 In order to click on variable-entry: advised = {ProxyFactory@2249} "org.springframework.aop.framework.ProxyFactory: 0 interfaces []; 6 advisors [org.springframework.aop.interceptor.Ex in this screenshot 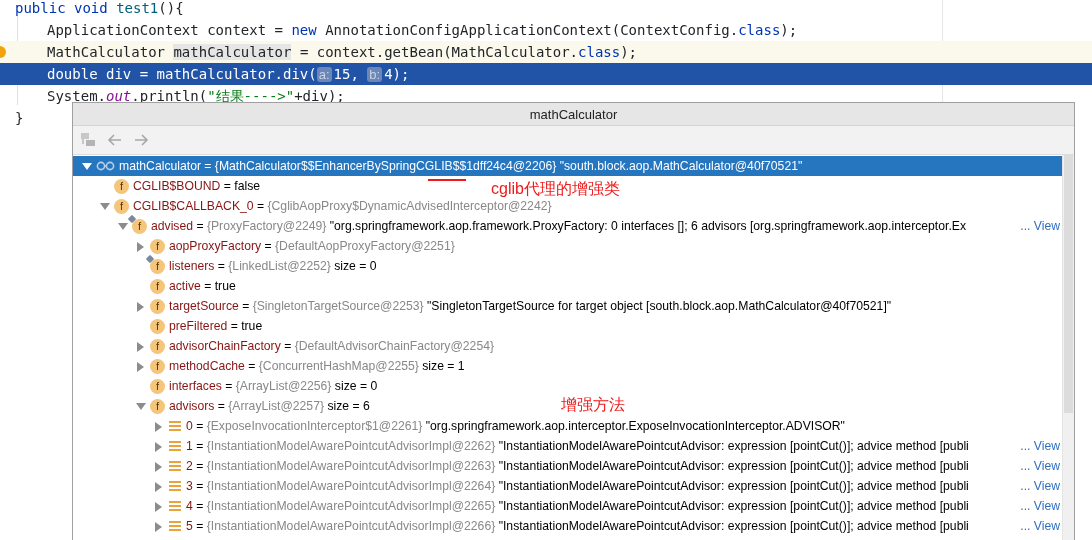, I will do `click(558, 226)`.